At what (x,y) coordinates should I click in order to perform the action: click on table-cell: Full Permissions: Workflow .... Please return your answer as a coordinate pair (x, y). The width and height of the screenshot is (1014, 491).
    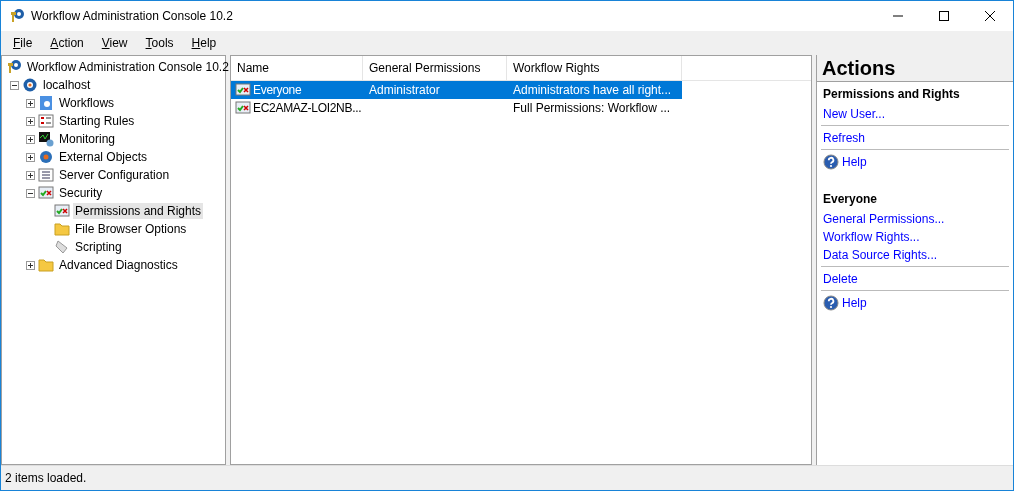
    Looking at the image, I should click on (592, 108).